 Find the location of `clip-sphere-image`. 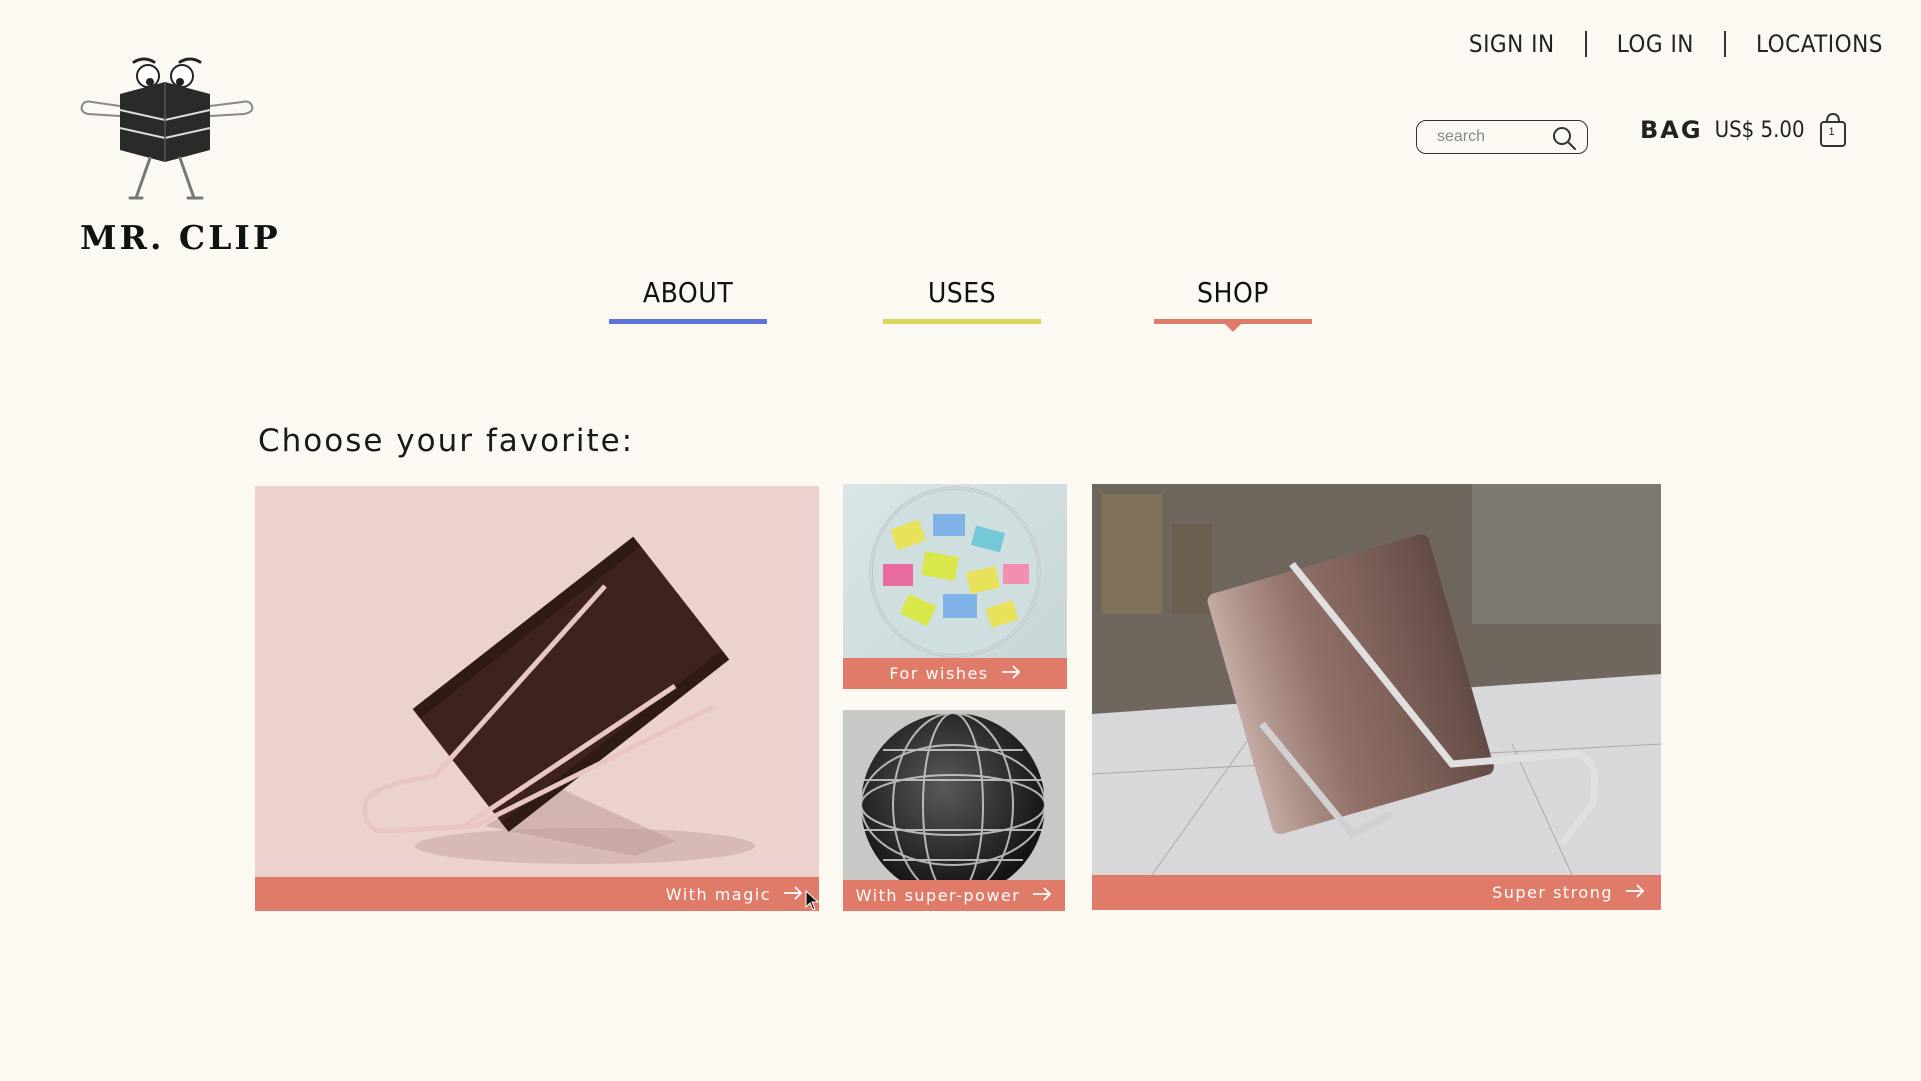

clip-sphere-image is located at coordinates (954, 804).